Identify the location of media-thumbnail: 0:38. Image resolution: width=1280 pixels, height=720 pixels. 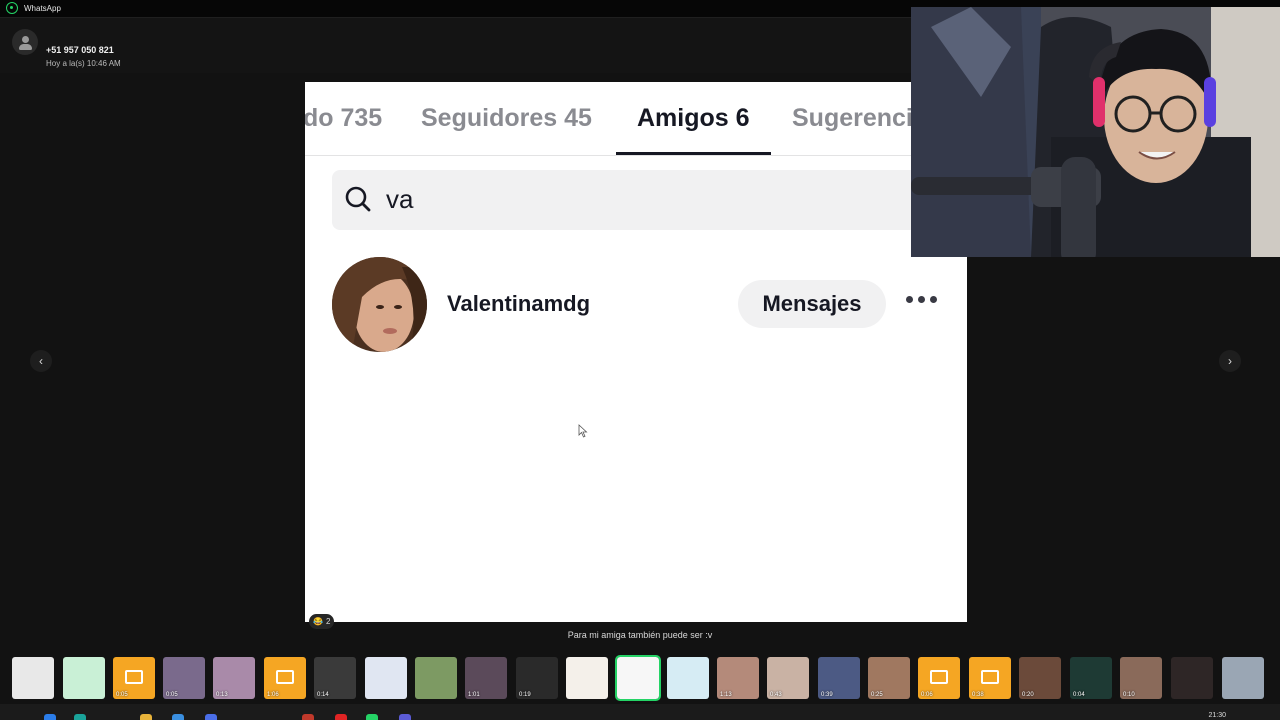
(990, 678).